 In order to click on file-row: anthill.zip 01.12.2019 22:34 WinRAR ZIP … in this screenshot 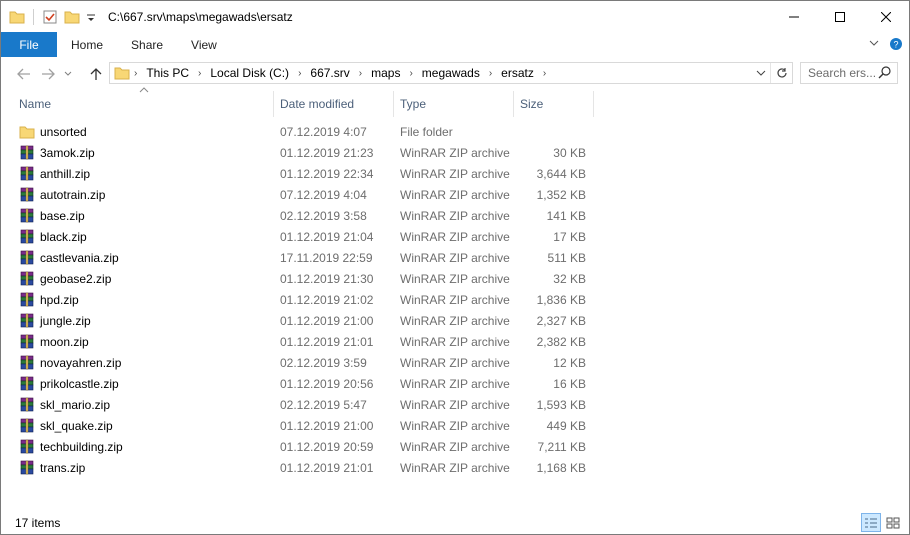, I will do `click(455, 174)`.